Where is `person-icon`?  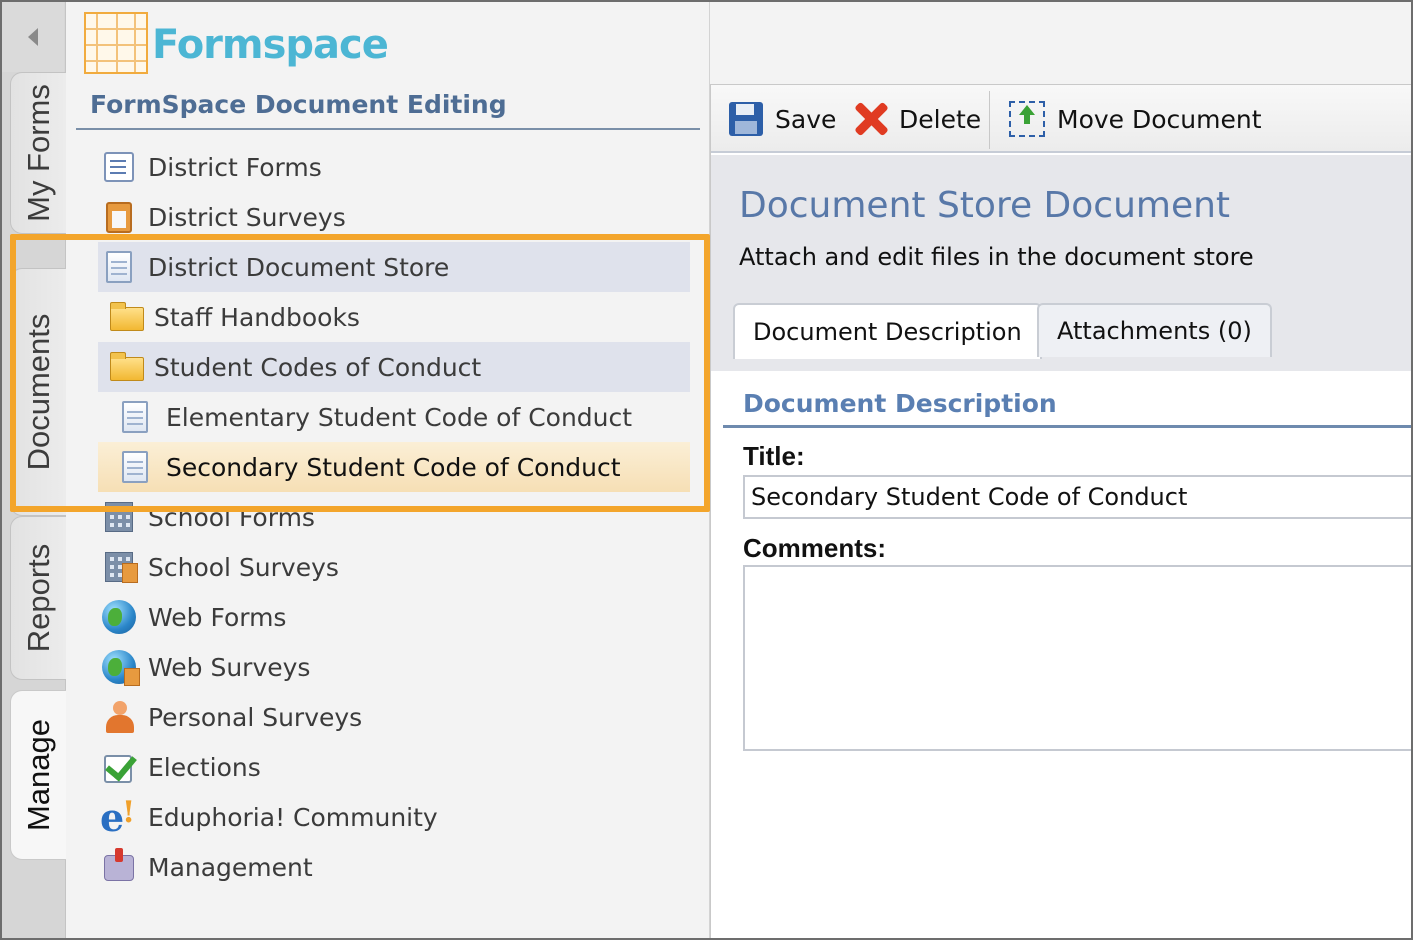 person-icon is located at coordinates (118, 717).